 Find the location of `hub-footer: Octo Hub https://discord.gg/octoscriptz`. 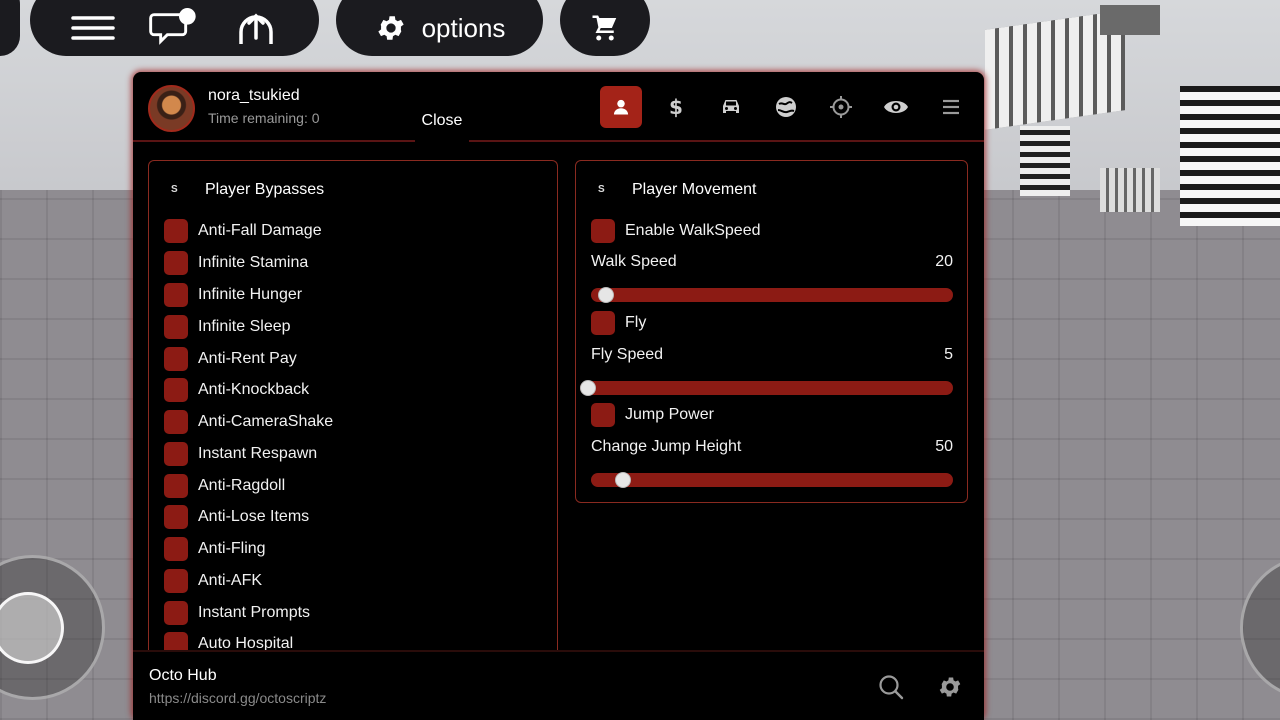

hub-footer: Octo Hub https://discord.gg/octoscriptz is located at coordinates (558, 685).